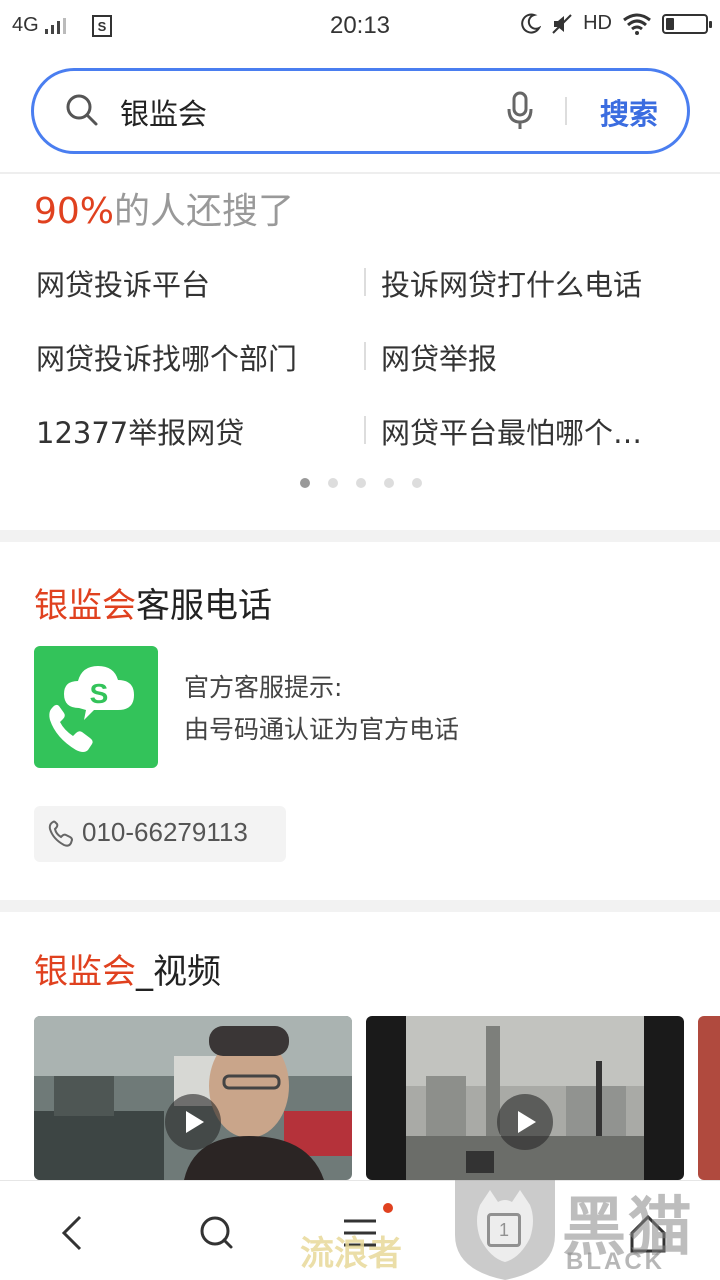  What do you see at coordinates (165, 832) in the screenshot?
I see `phone-number: 010-66279113` at bounding box center [165, 832].